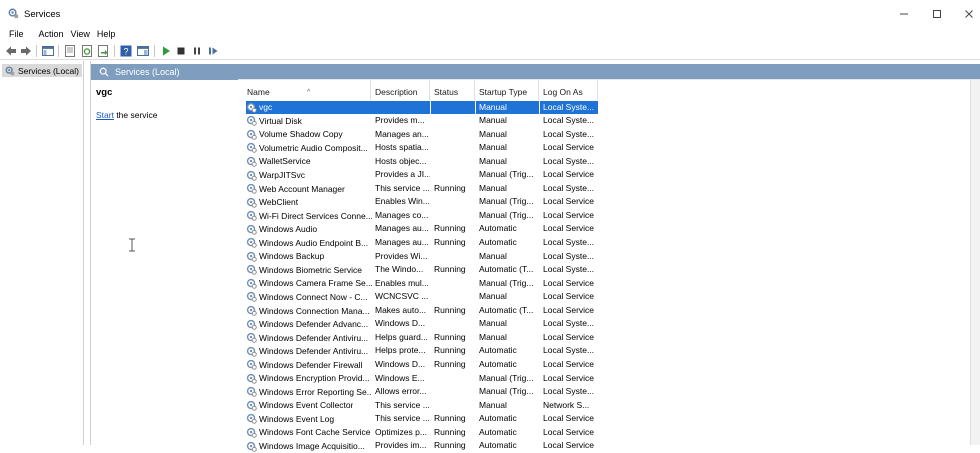 The height and width of the screenshot is (453, 980). Describe the element at coordinates (490, 34) in the screenshot. I see `menu-bar: File Action View Help` at that location.